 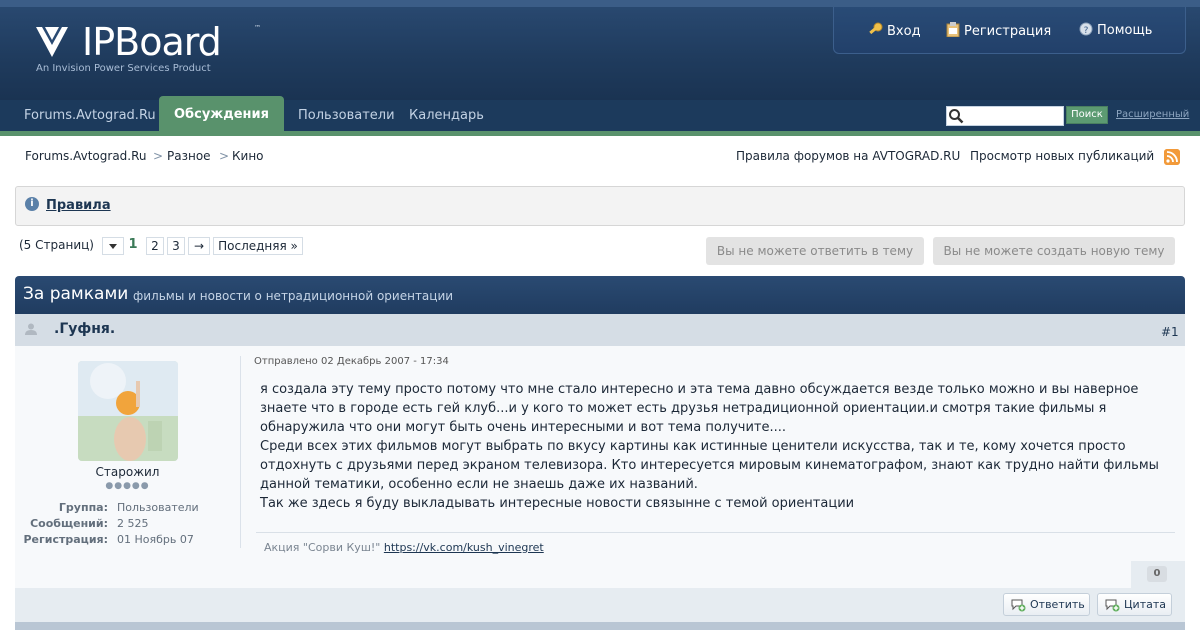 I want to click on signature-text: Акция "Сорви Куш!", so click(x=322, y=547).